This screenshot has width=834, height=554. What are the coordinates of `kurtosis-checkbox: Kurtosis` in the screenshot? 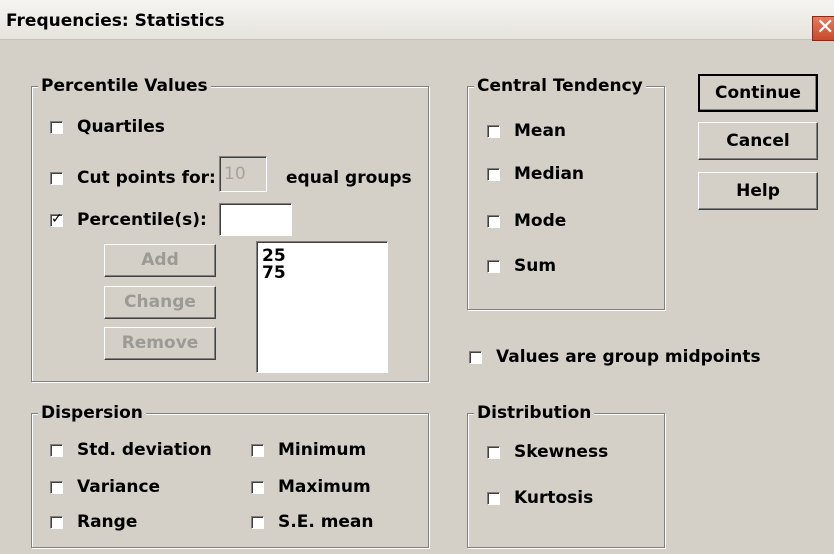 It's located at (540, 498).